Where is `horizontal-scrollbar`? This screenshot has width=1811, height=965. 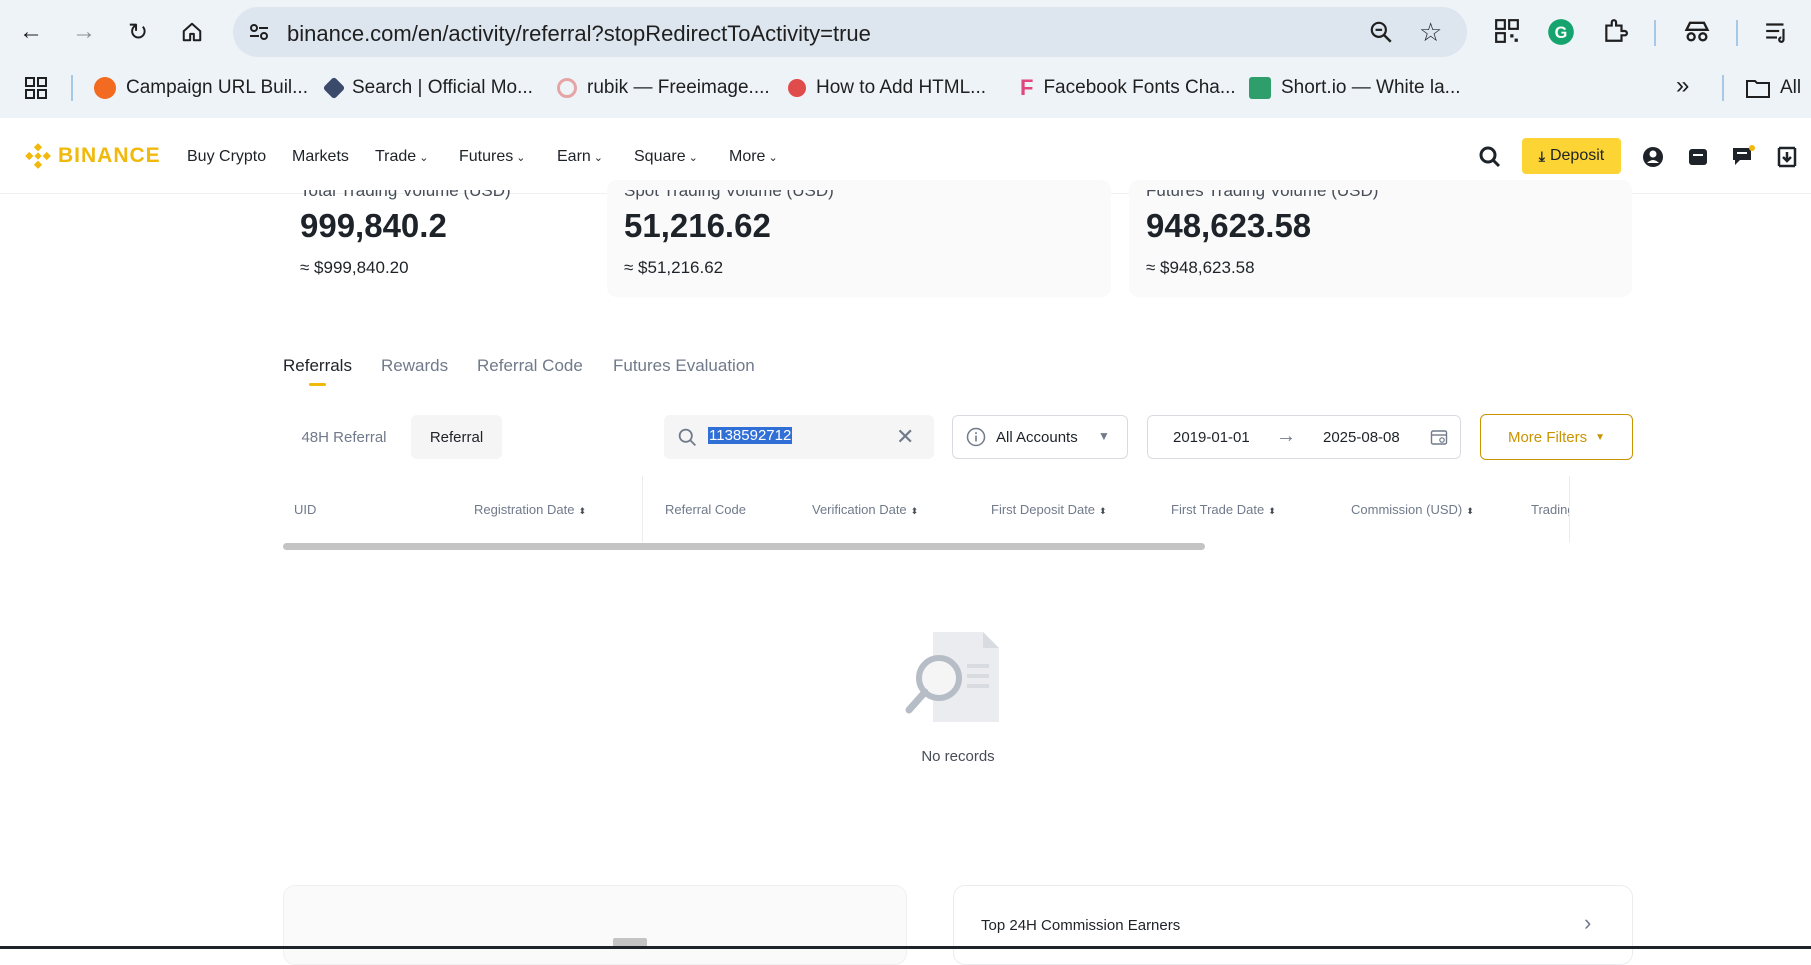 horizontal-scrollbar is located at coordinates (744, 546).